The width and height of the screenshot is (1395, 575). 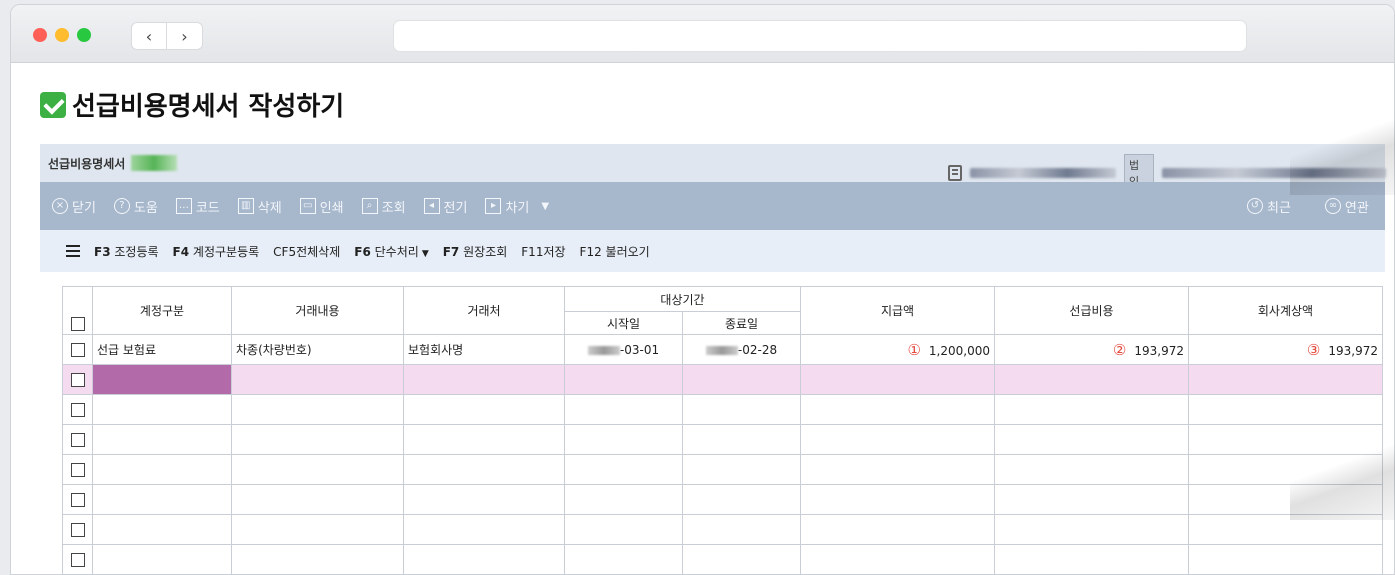 I want to click on fkey-f7-button: F7 원장조회, so click(x=475, y=251).